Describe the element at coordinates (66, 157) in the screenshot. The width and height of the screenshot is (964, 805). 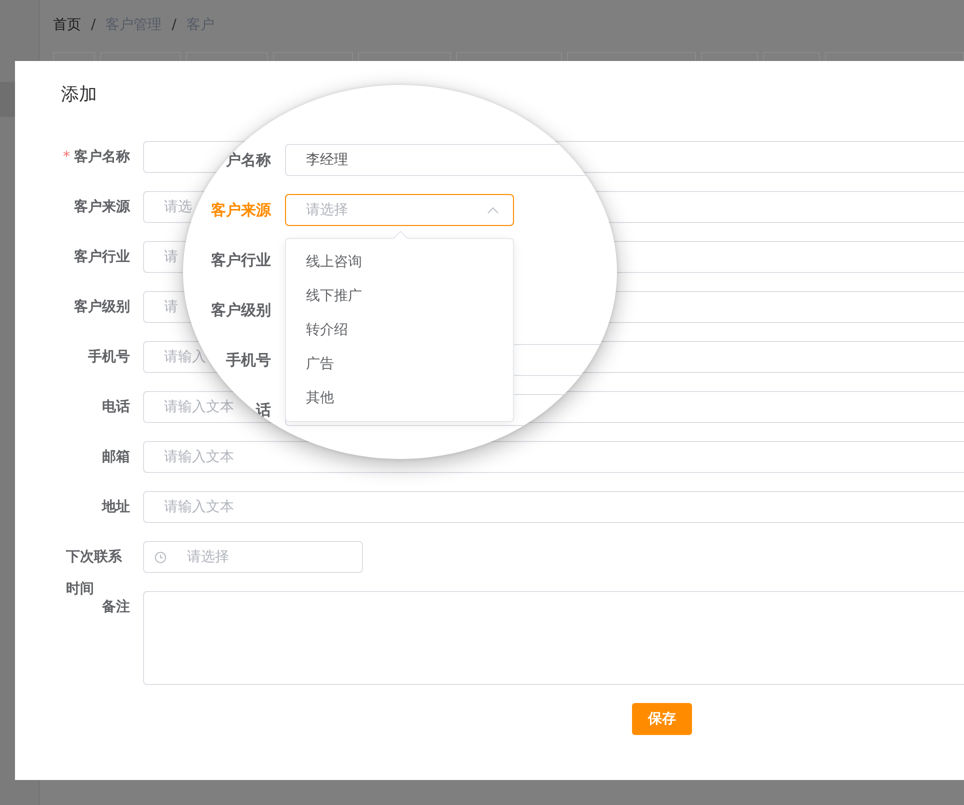
I see `required-mark: *` at that location.